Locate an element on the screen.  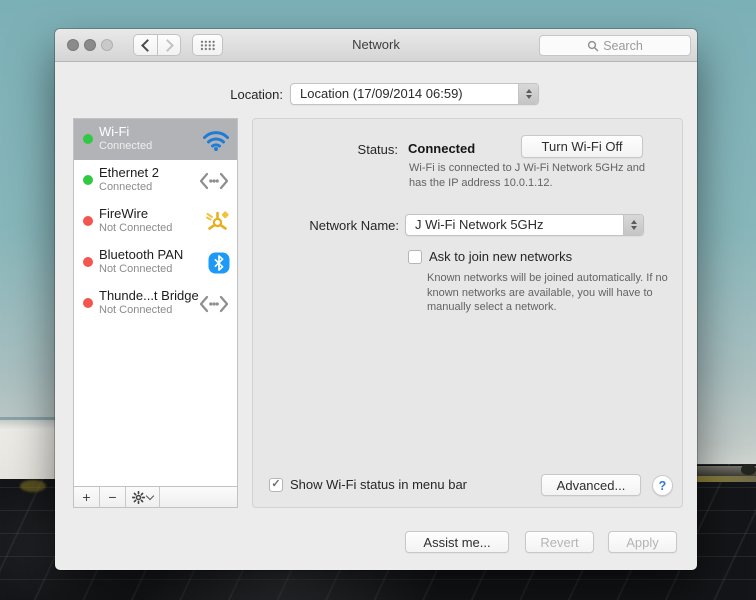
show-all-button is located at coordinates (207, 45).